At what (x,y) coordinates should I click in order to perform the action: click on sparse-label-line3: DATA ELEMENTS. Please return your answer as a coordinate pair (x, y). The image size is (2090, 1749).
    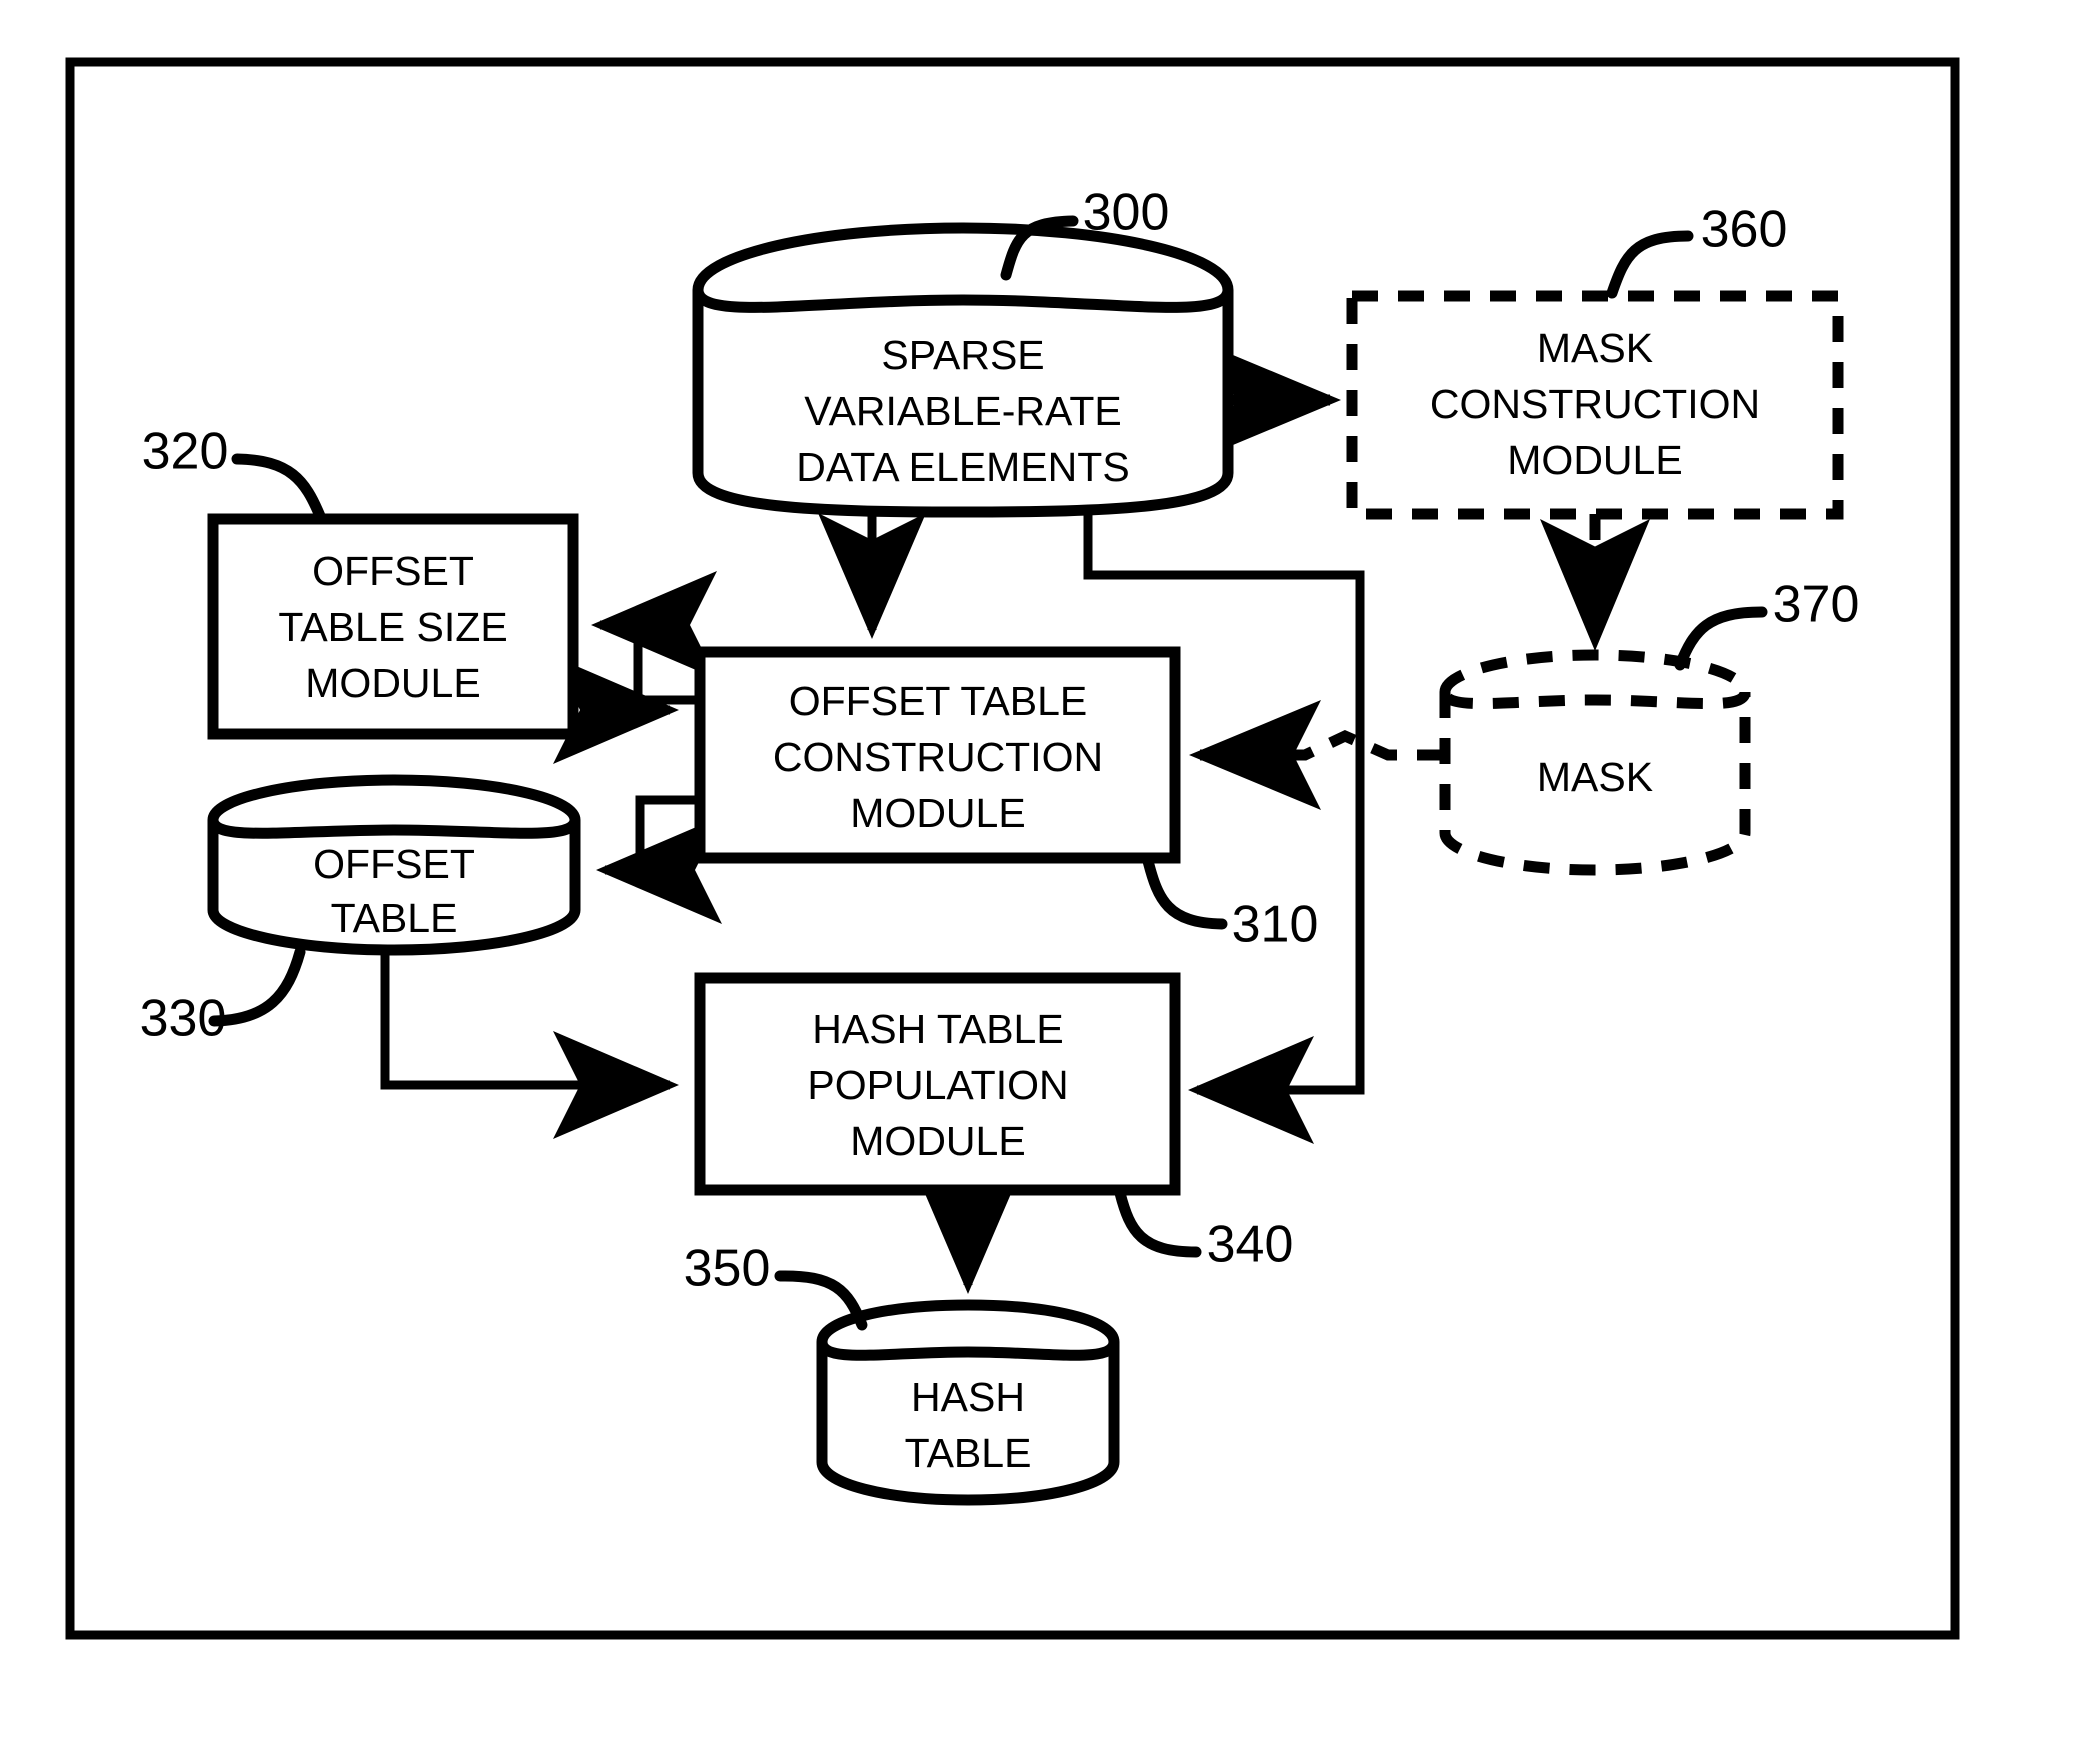
    Looking at the image, I should click on (962, 467).